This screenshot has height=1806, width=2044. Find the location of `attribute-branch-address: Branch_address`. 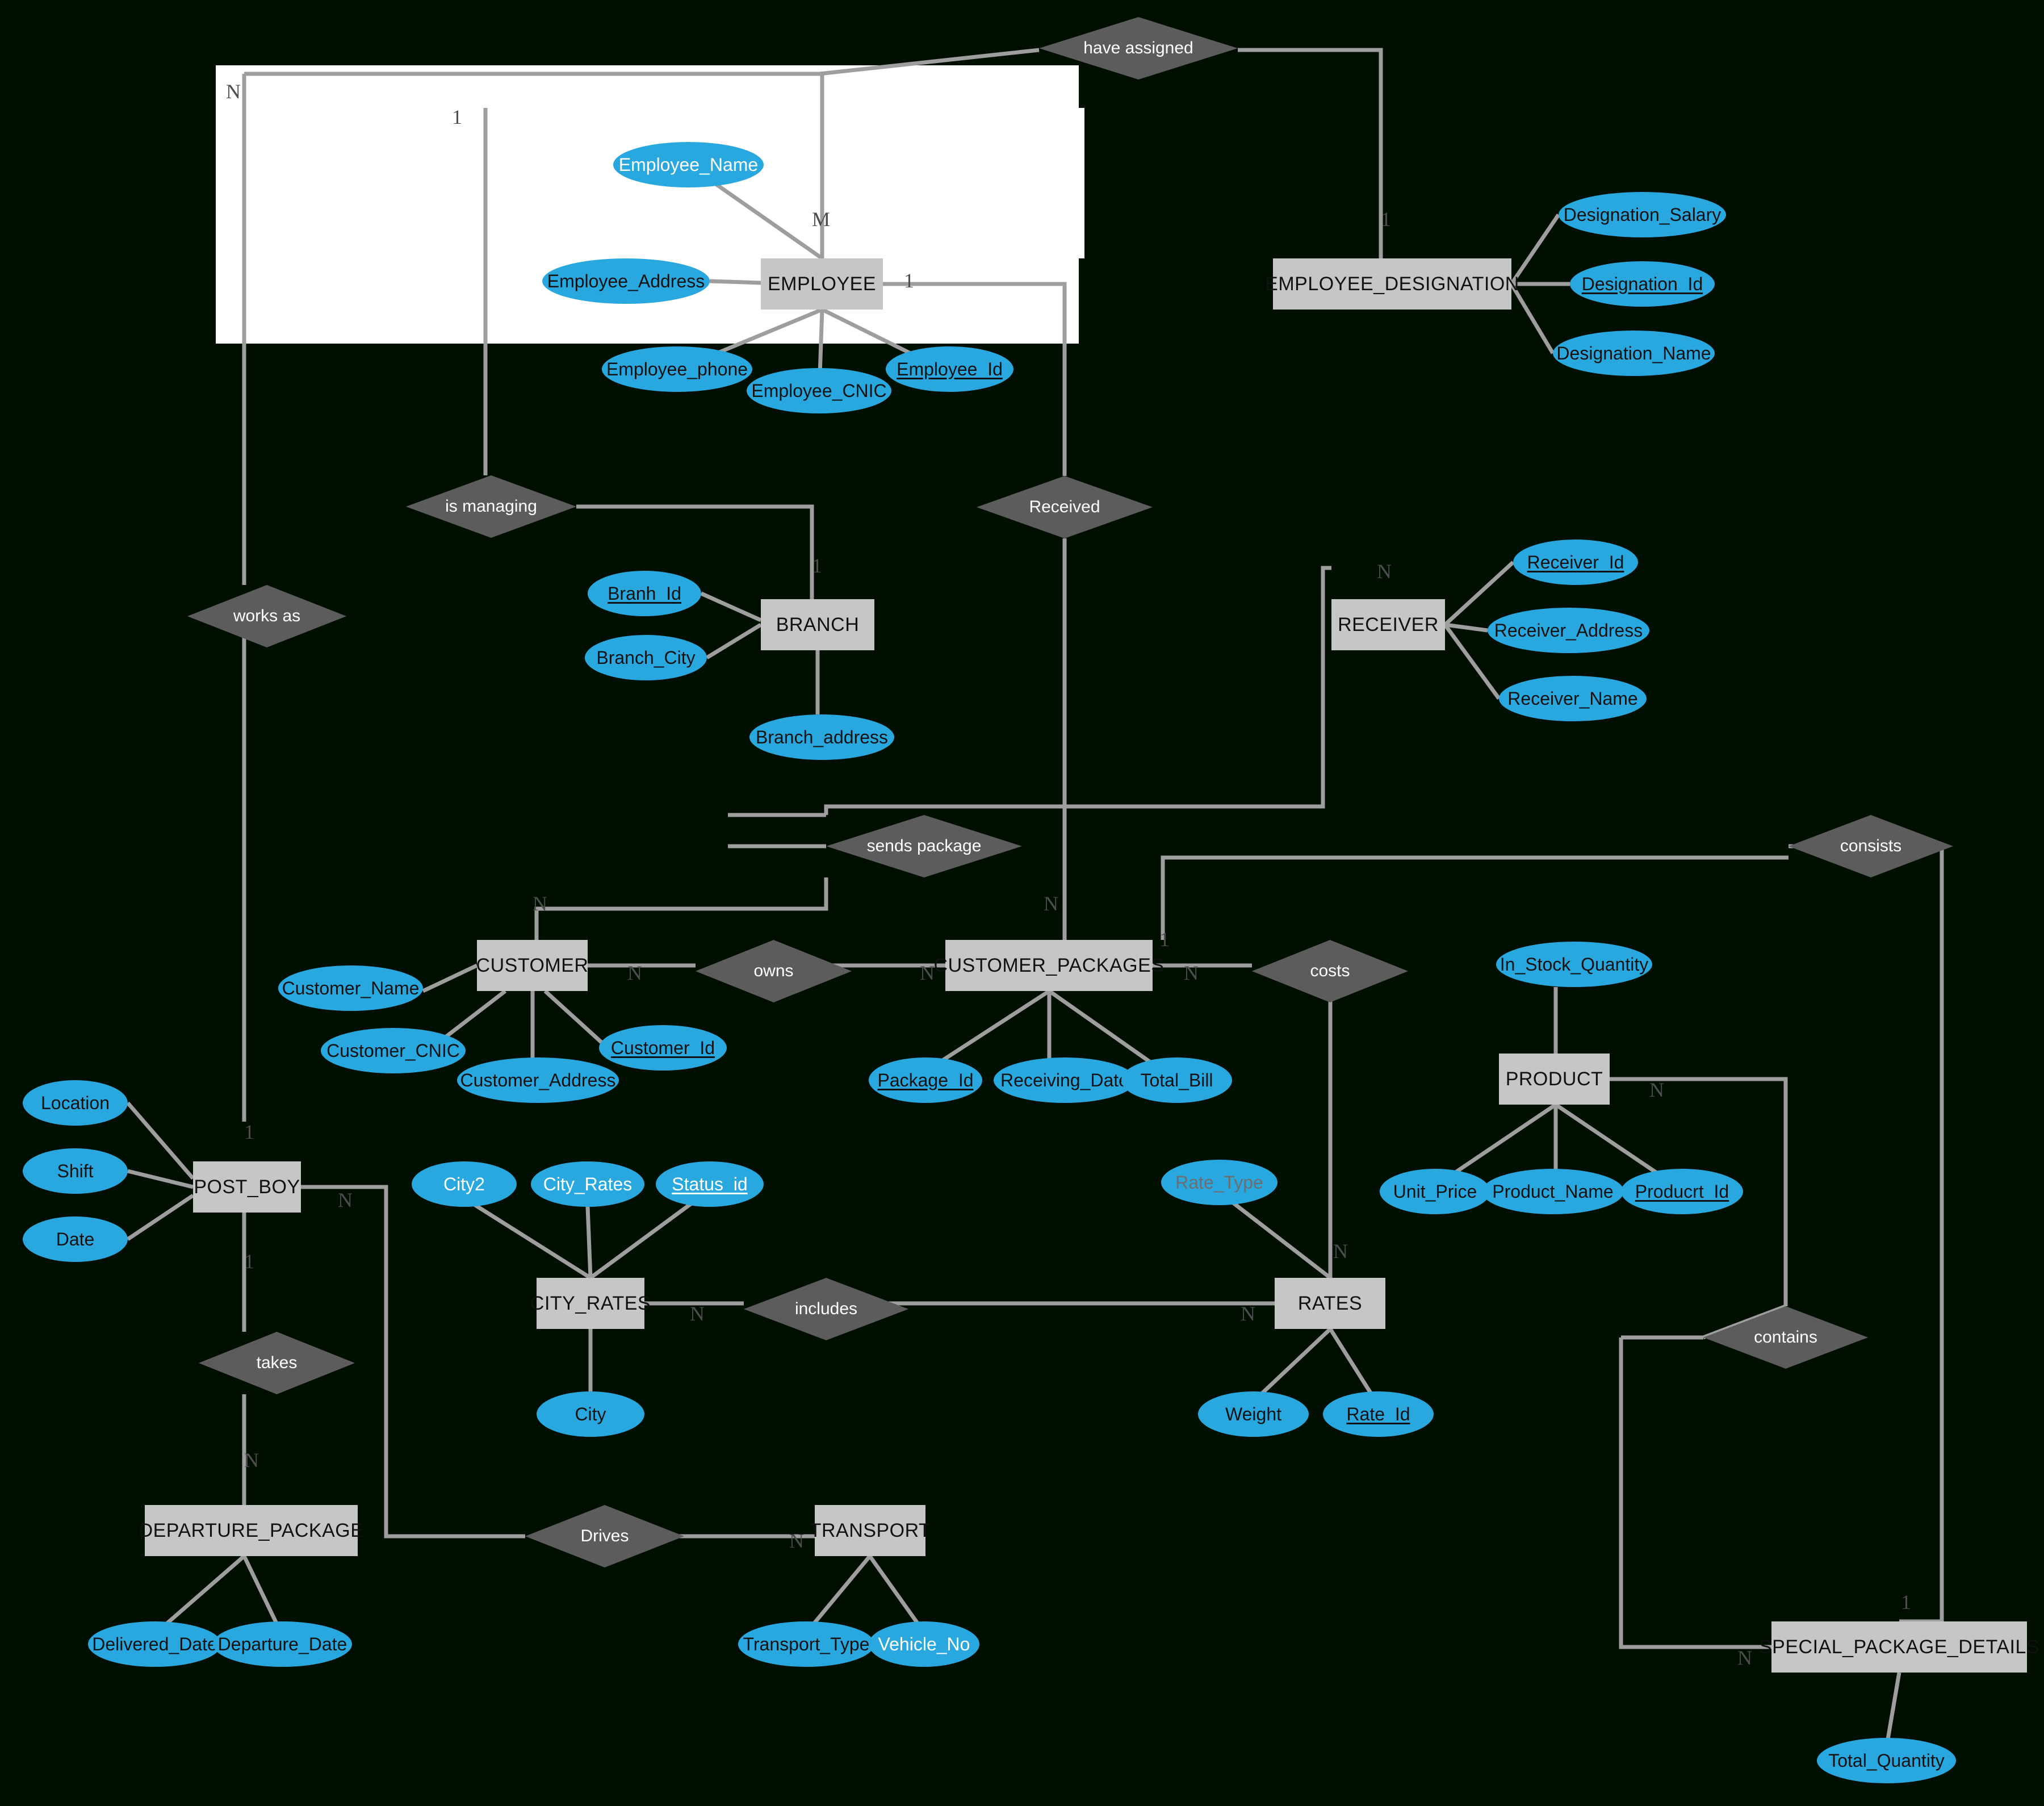

attribute-branch-address: Branch_address is located at coordinates (821, 737).